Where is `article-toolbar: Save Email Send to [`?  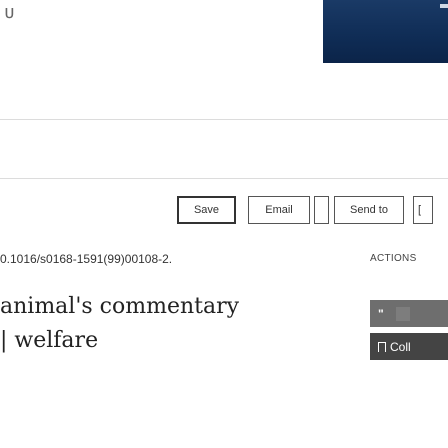 article-toolbar: Save Email Send to [ is located at coordinates (224, 210).